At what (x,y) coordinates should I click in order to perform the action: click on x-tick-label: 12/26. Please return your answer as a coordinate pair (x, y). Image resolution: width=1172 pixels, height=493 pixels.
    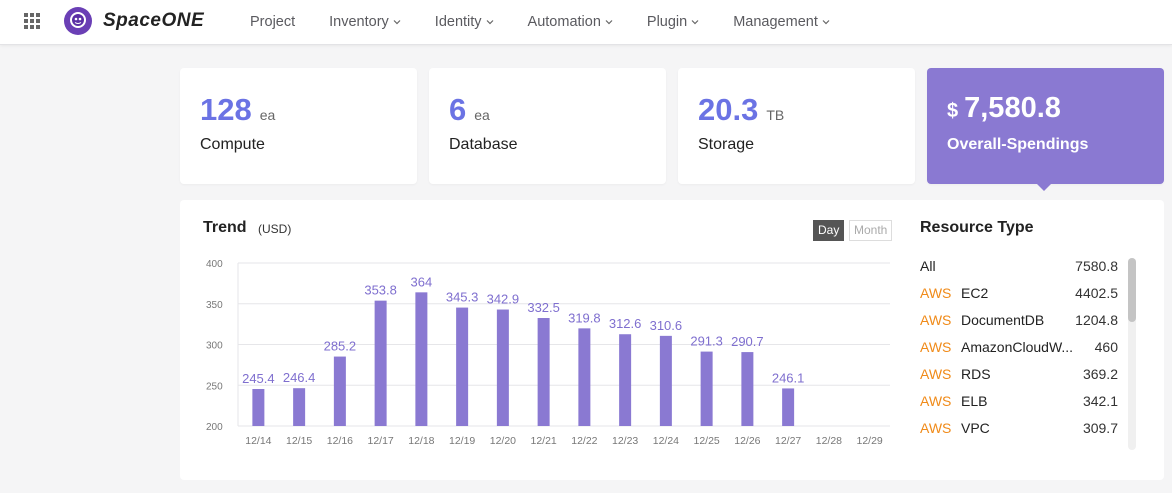
    Looking at the image, I should click on (747, 441).